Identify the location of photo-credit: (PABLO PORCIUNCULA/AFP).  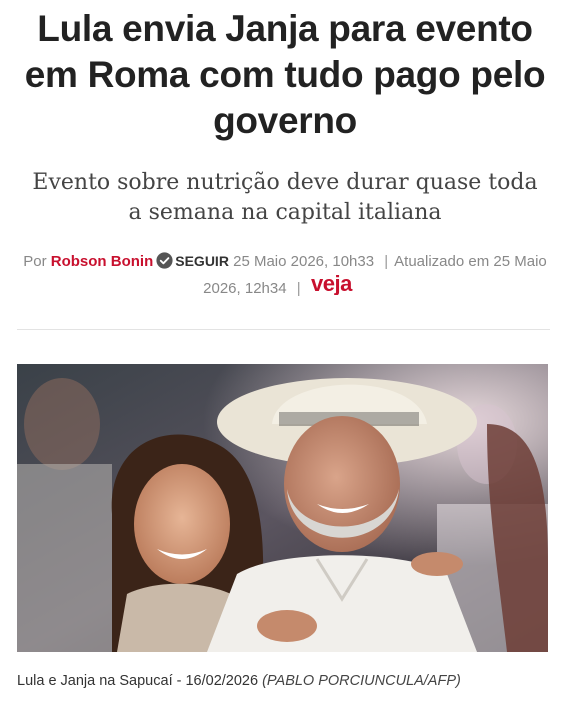
(361, 681).